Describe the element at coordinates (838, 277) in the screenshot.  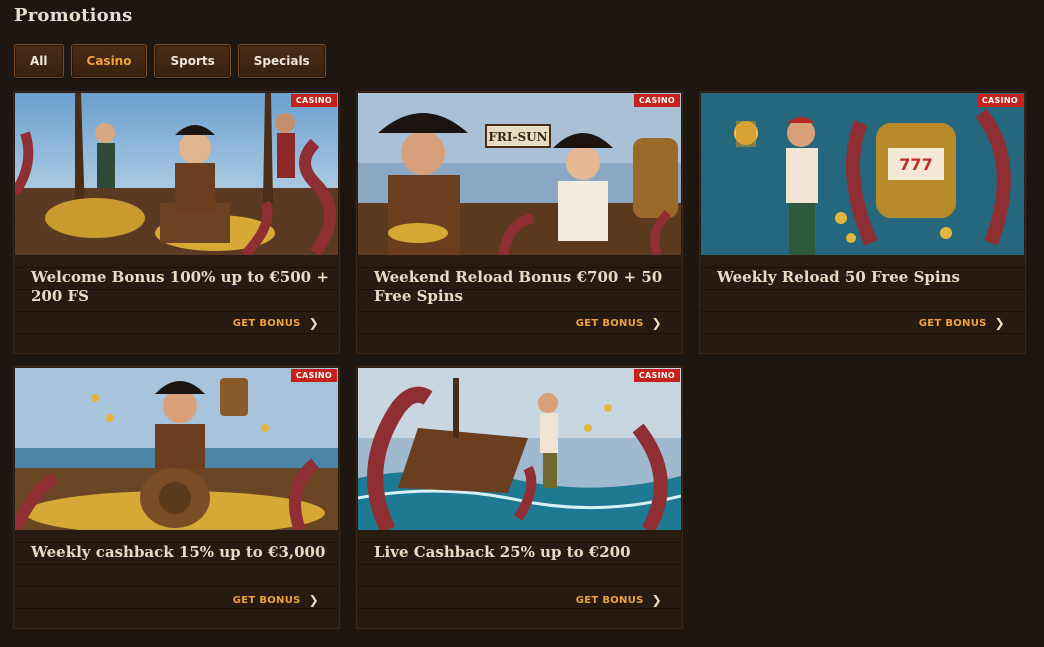
I see `promo-title: Weekly Reload 50 Free Spins` at that location.